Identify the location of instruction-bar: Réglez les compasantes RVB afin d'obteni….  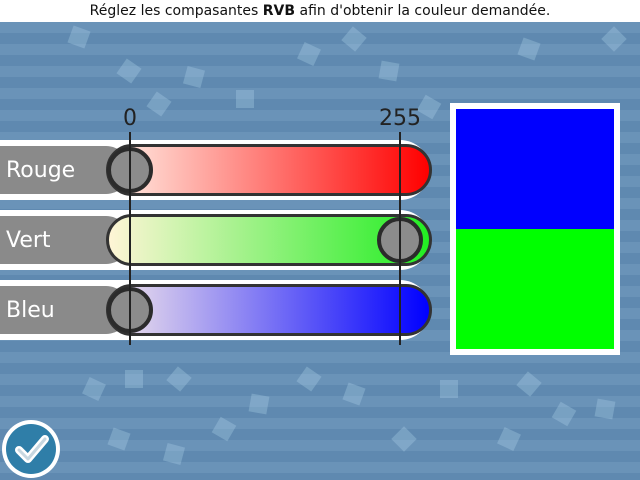
(320, 11).